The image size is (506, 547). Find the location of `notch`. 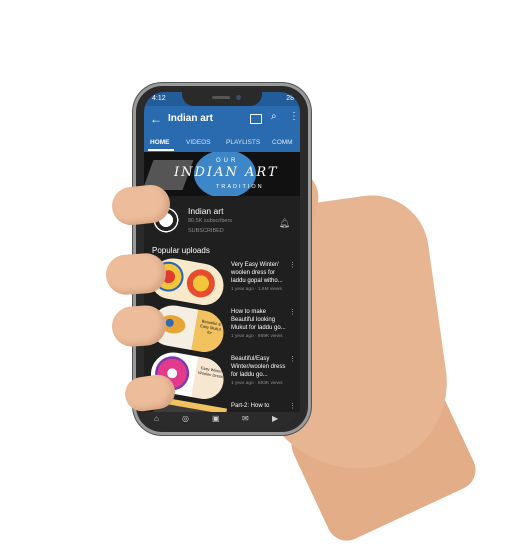

notch is located at coordinates (222, 99).